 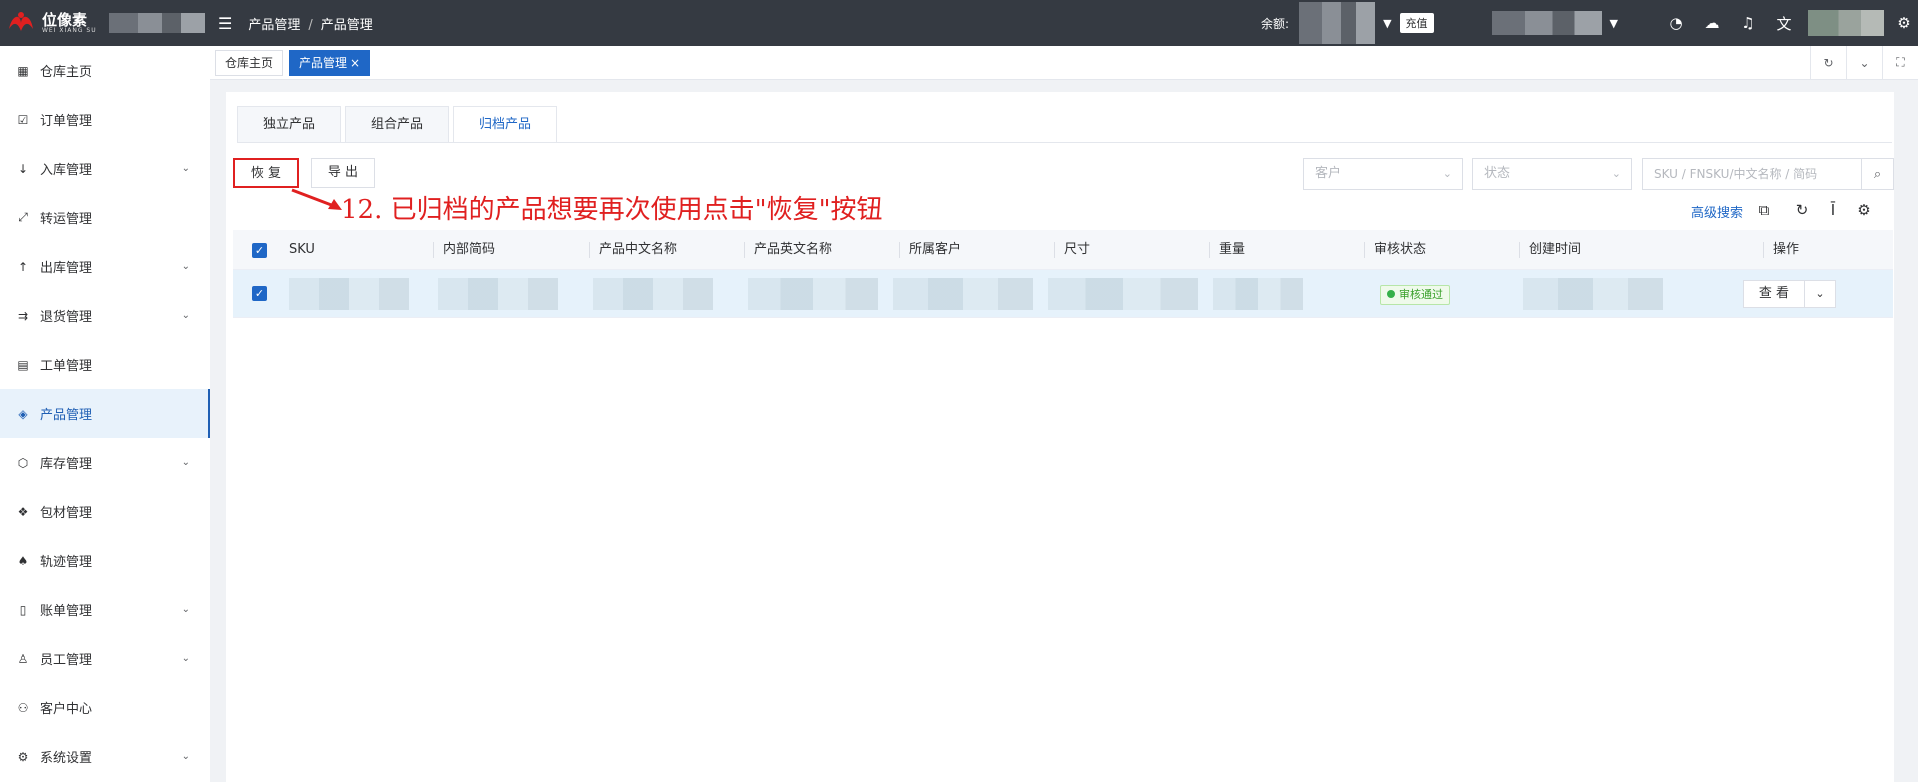 What do you see at coordinates (259, 250) in the screenshot?
I see `select-all-checkbox: ✓` at bounding box center [259, 250].